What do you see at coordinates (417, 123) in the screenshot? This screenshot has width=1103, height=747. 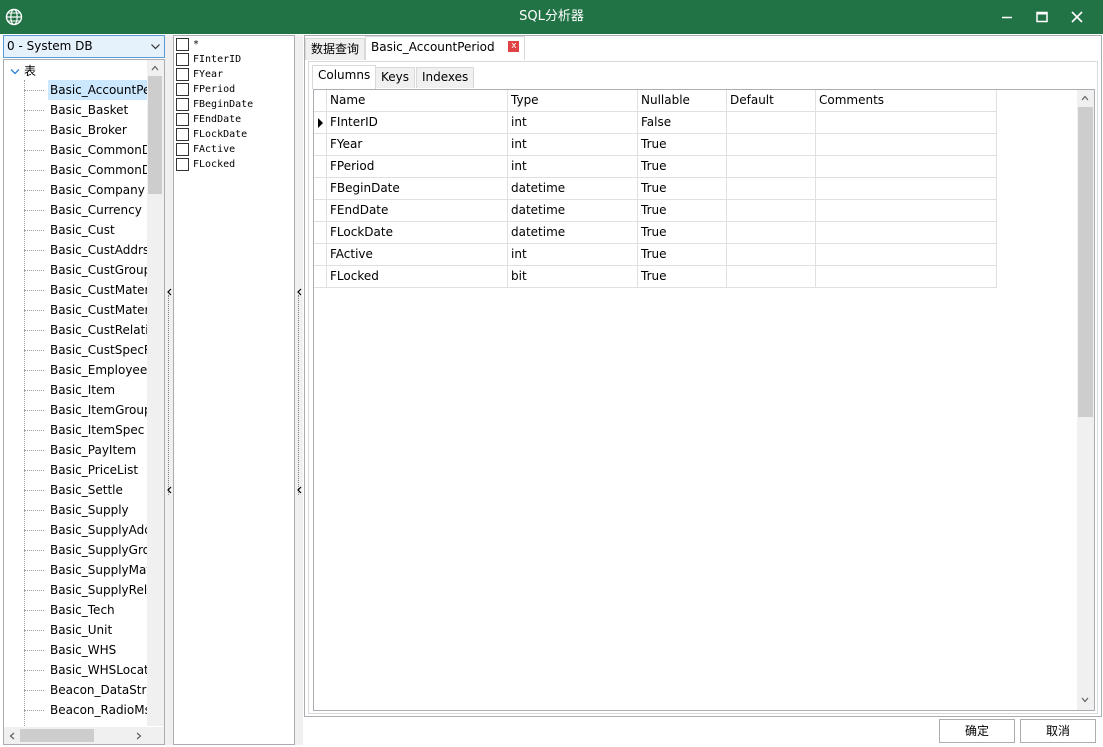 I see `cell-name: FInterID` at bounding box center [417, 123].